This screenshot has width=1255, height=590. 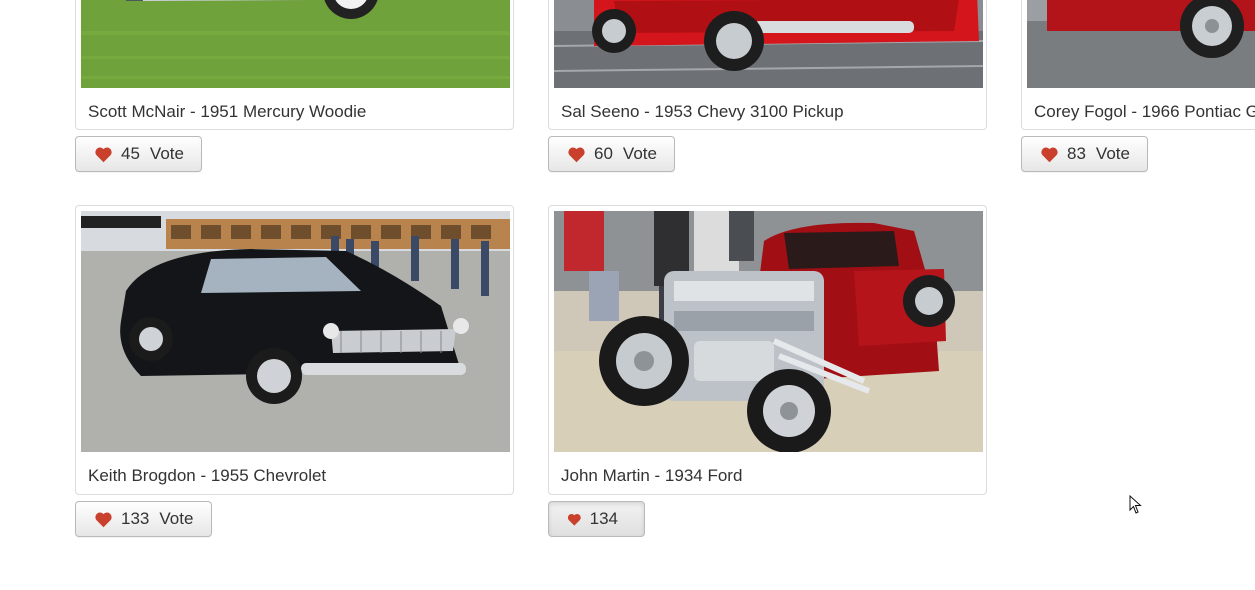 I want to click on car-card: Corey Fogol - 1966 Pontiac G, so click(x=1138, y=65).